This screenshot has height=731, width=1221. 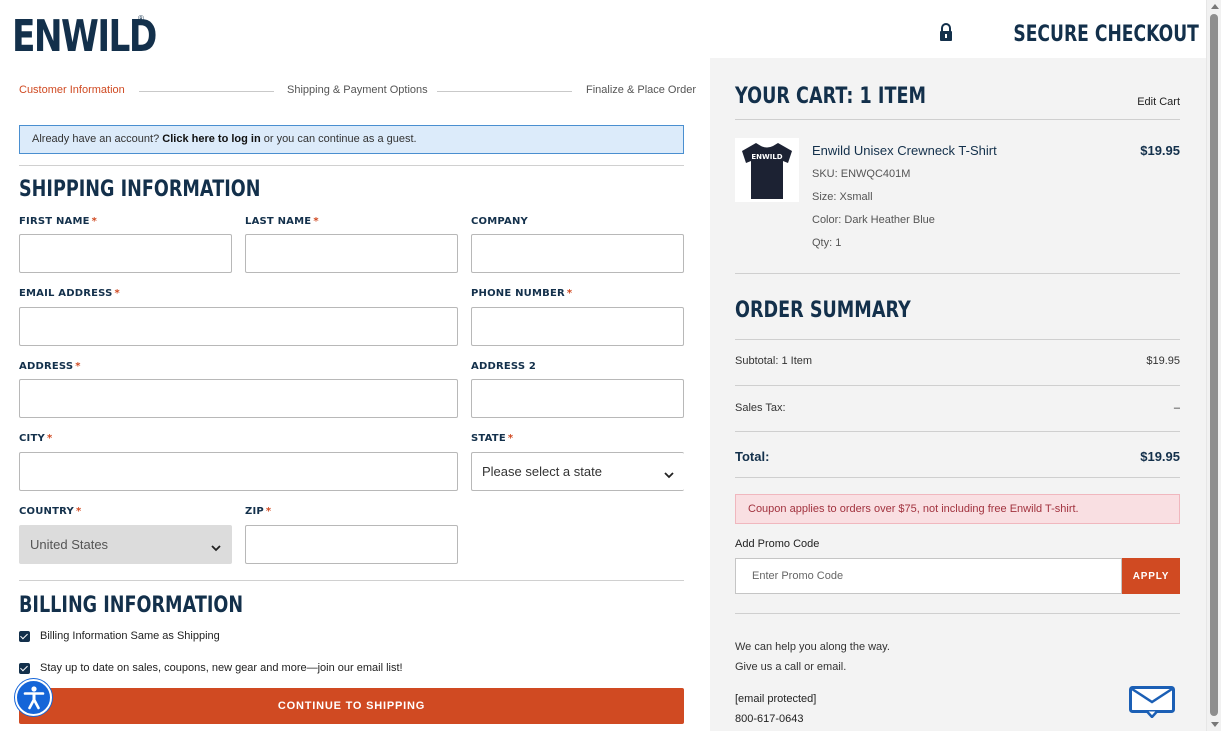 What do you see at coordinates (351, 253) in the screenshot?
I see `last-name-field` at bounding box center [351, 253].